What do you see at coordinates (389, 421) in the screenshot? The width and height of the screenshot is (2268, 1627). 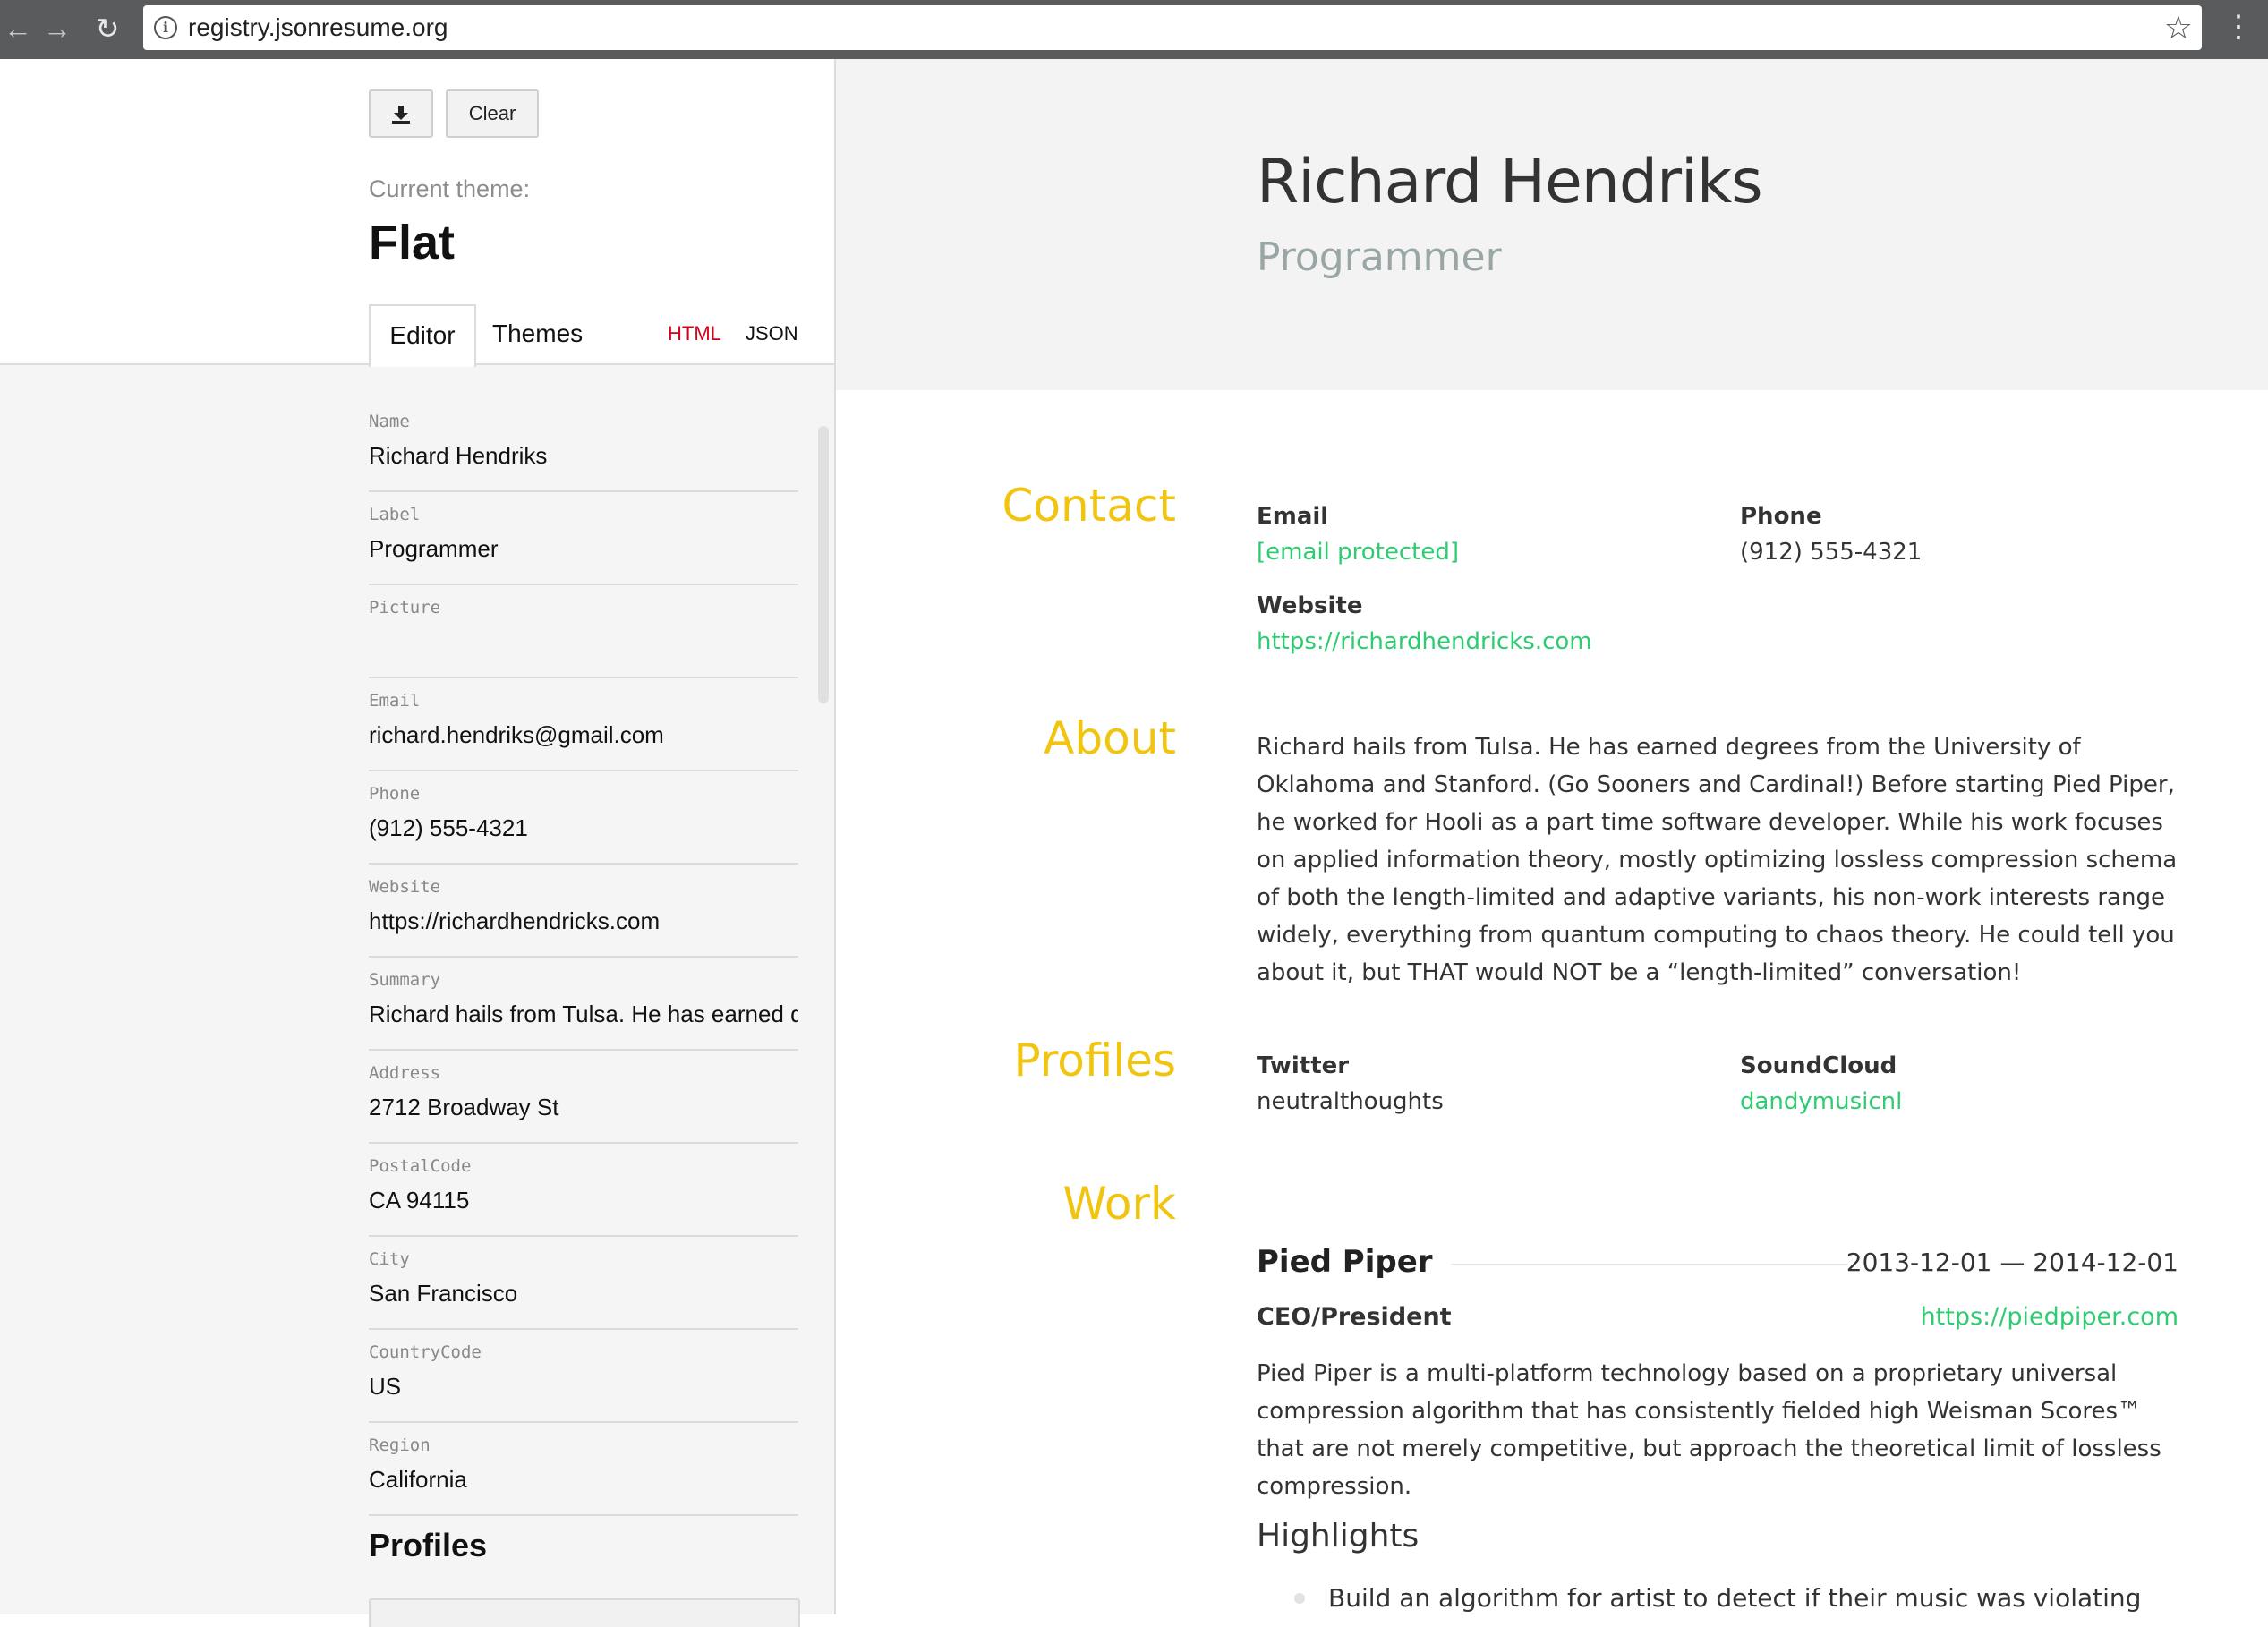 I see `field-label: Name` at bounding box center [389, 421].